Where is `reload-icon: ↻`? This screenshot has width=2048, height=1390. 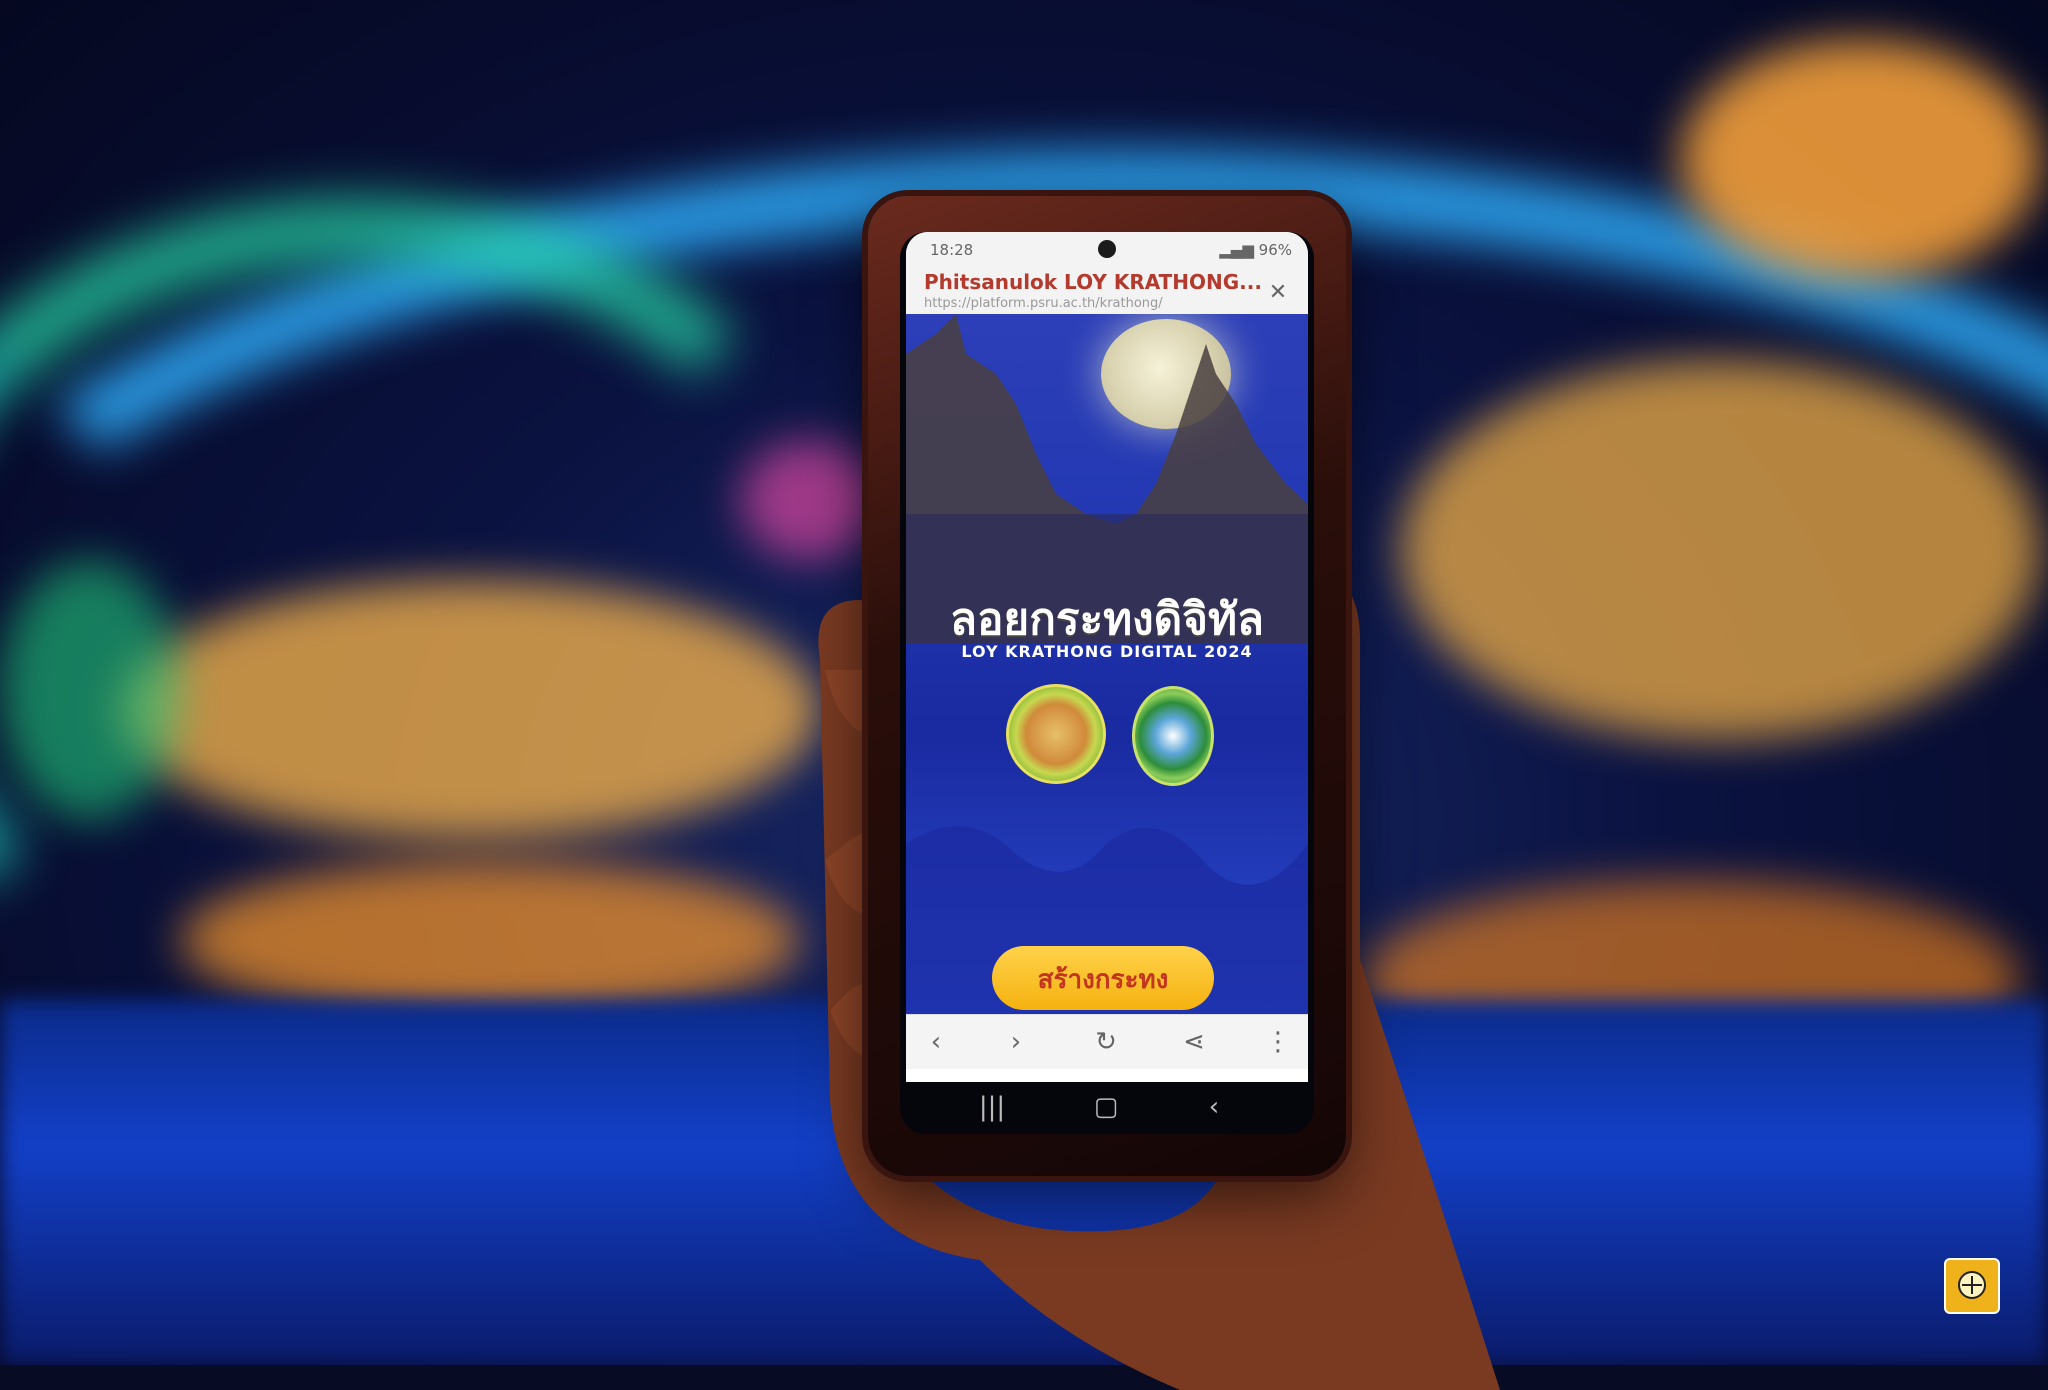 reload-icon: ↻ is located at coordinates (1106, 1042).